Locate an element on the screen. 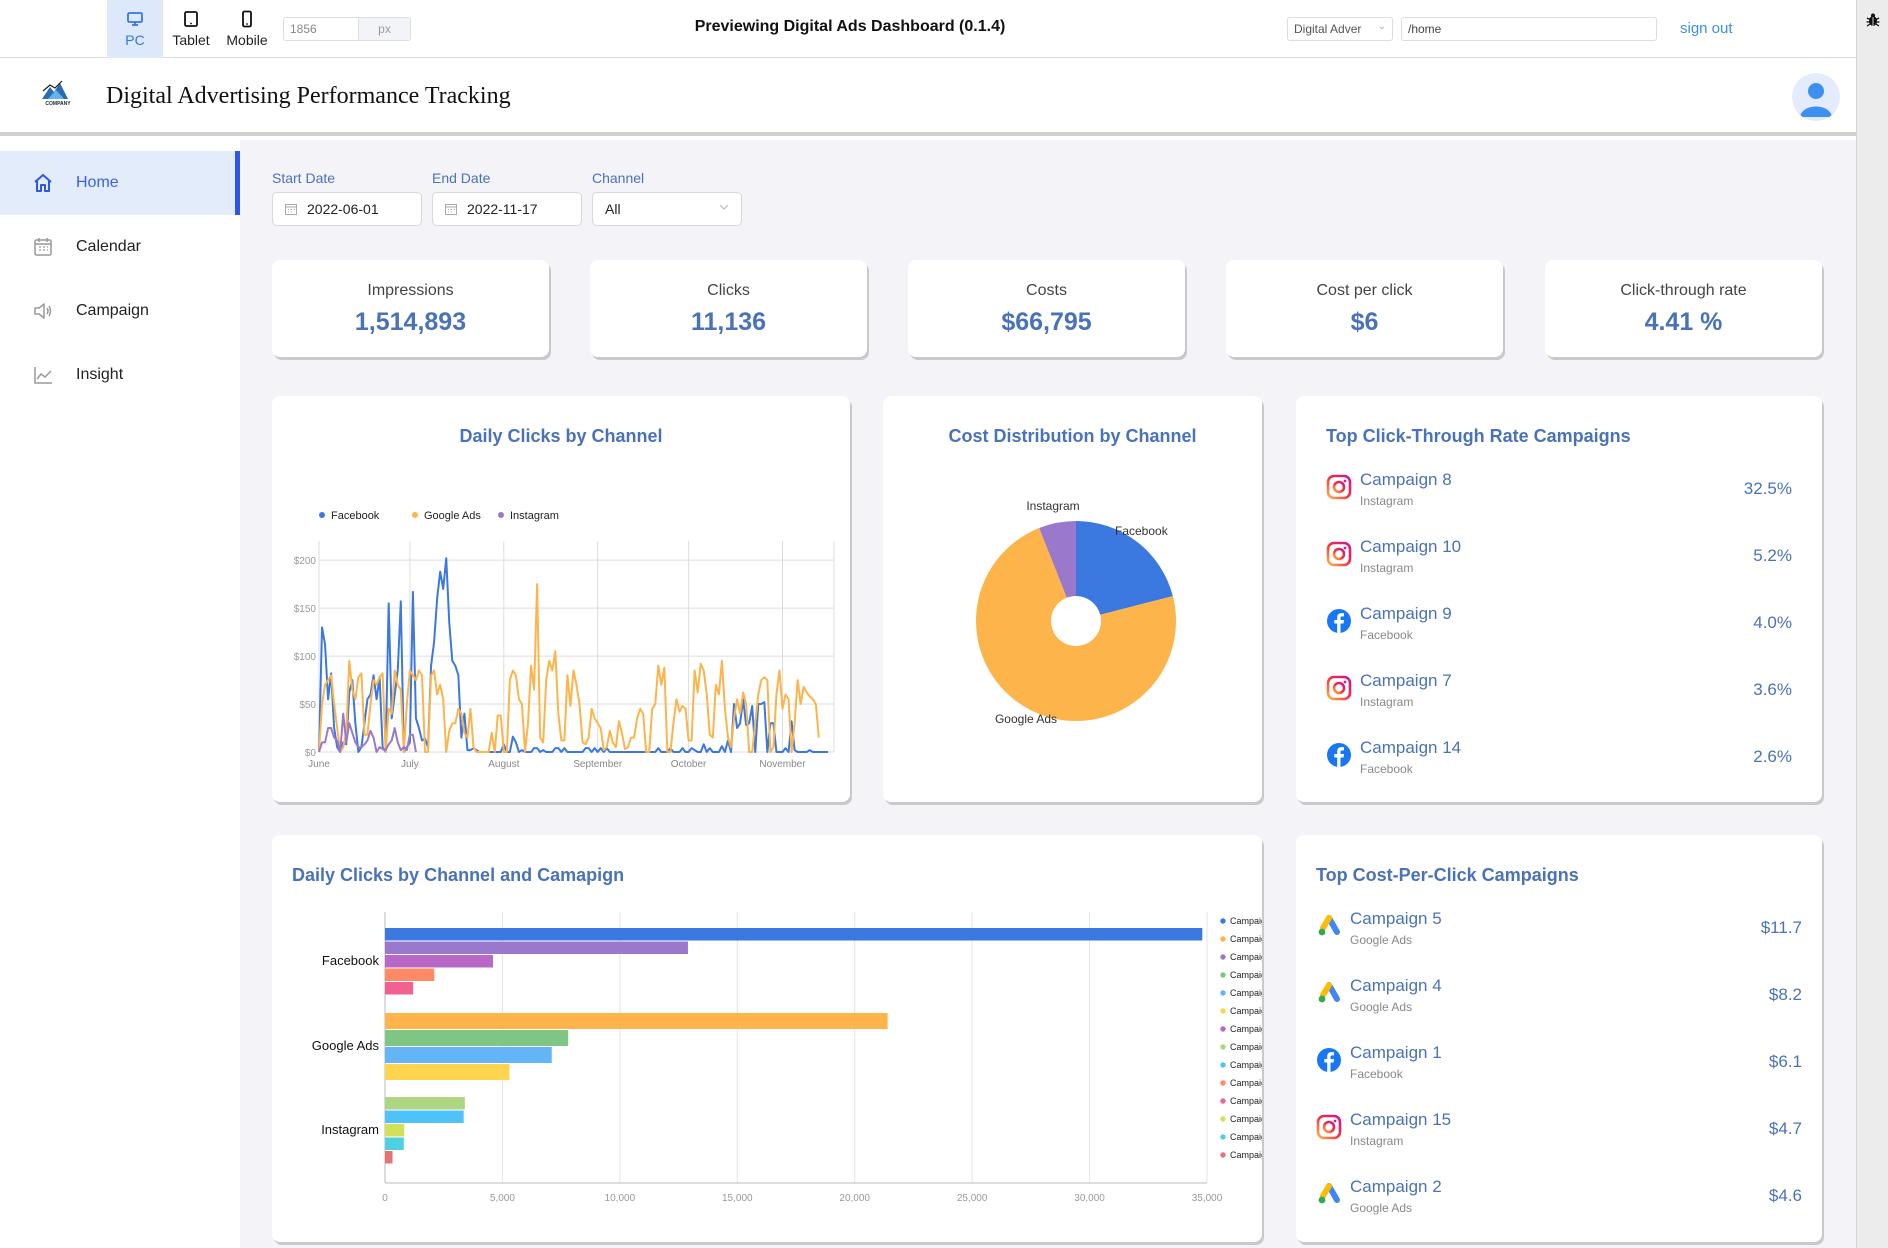  bug-icon is located at coordinates (1873, 20).